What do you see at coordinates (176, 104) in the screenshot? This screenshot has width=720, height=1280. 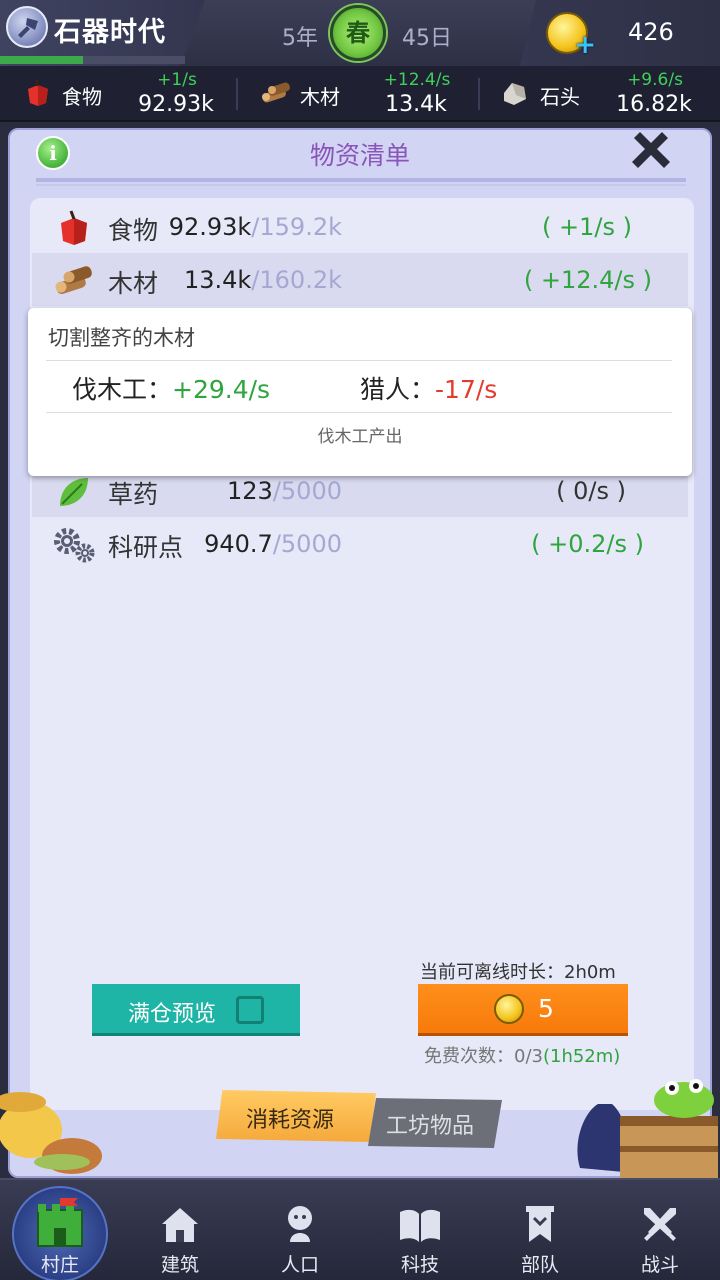 I see `resource-amount: 92.93k` at bounding box center [176, 104].